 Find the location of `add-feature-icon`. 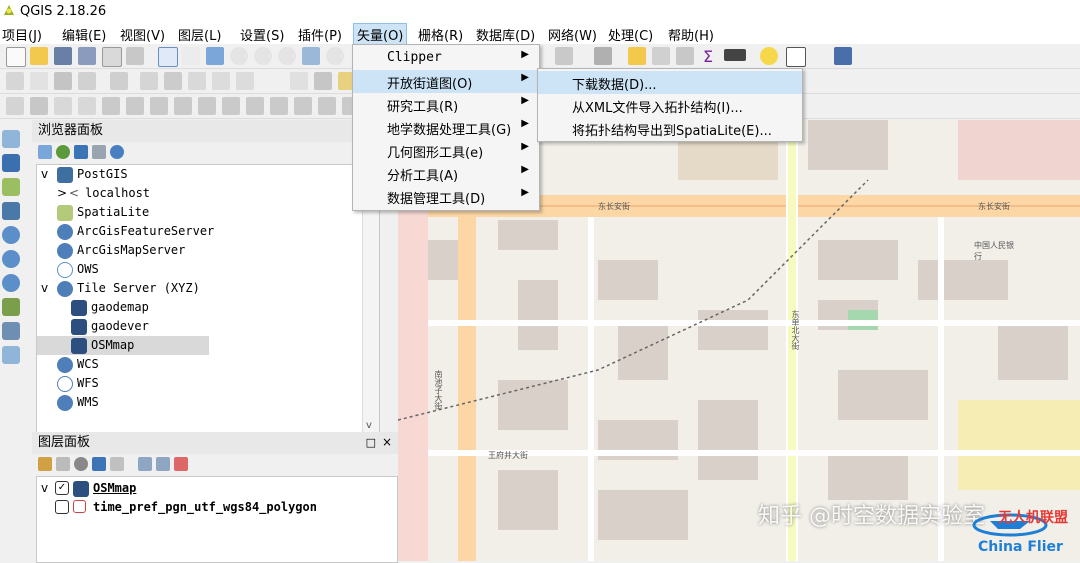

add-feature-icon is located at coordinates (87, 81).